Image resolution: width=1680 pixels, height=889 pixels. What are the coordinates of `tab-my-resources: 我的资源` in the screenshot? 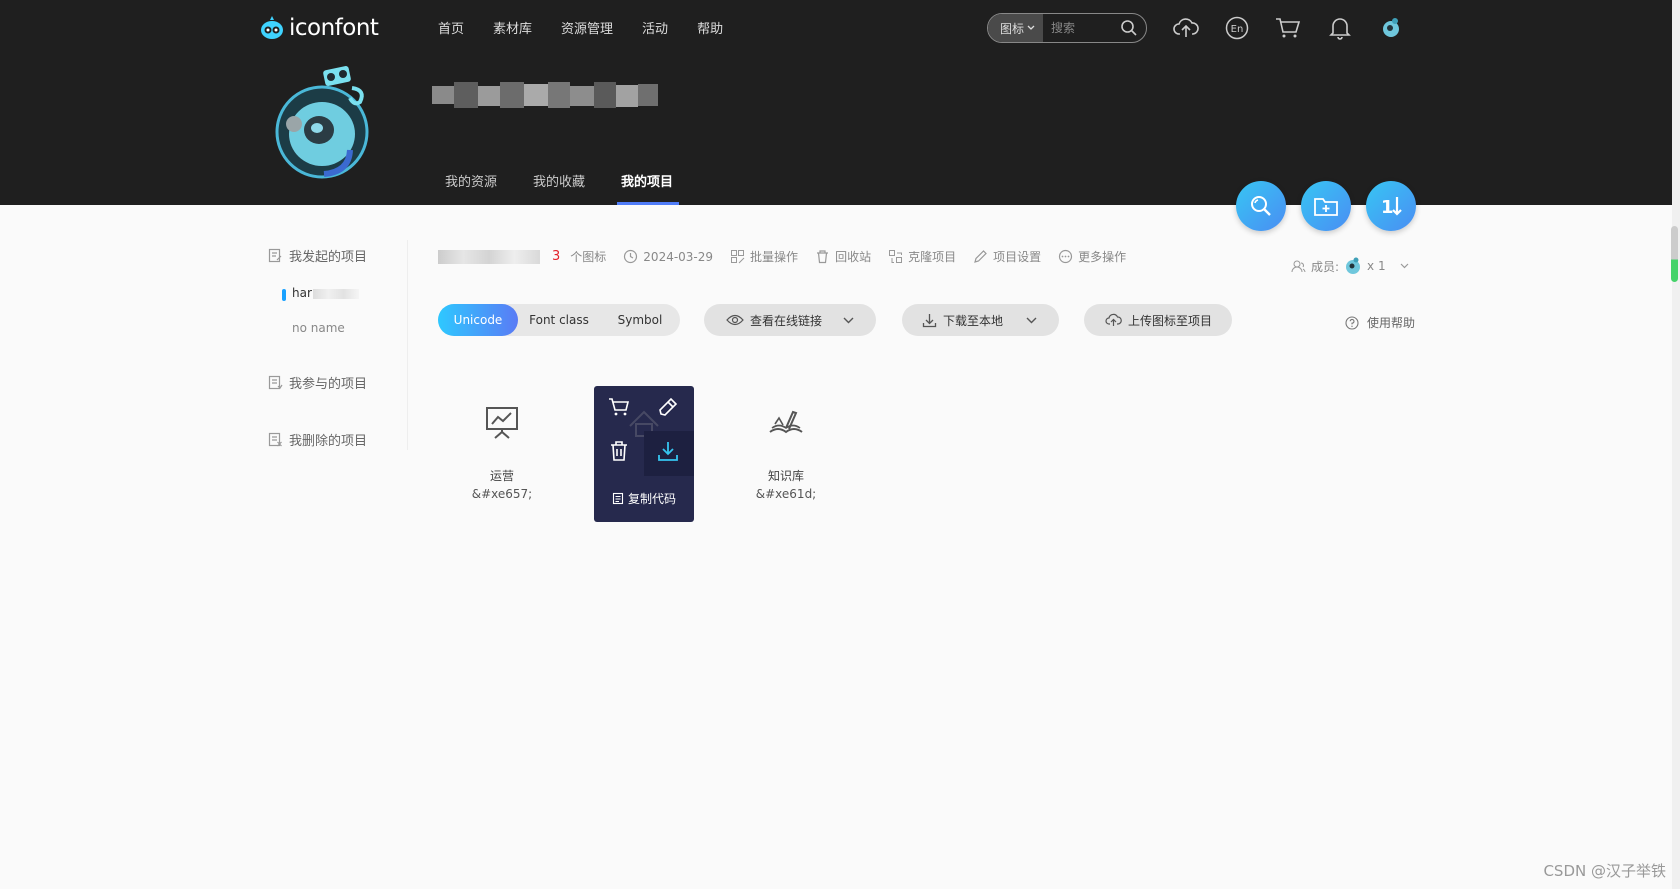 It's located at (471, 188).